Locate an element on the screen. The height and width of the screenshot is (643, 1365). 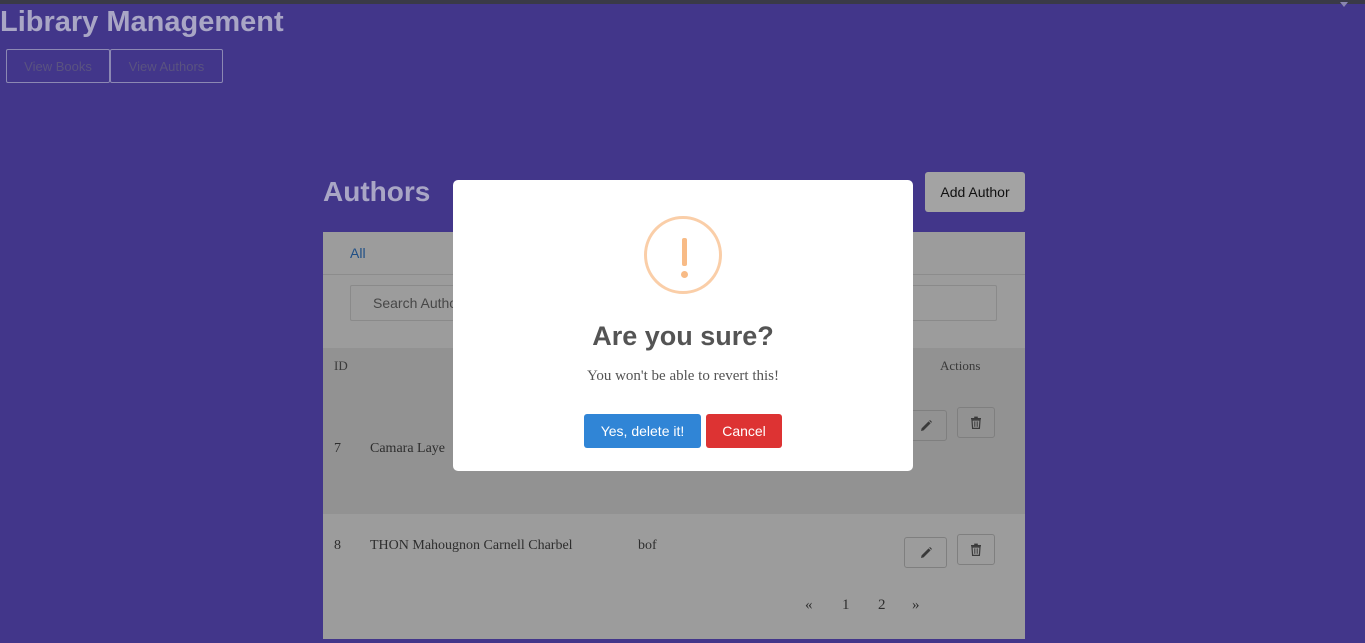
page-title: Authors is located at coordinates (377, 191).